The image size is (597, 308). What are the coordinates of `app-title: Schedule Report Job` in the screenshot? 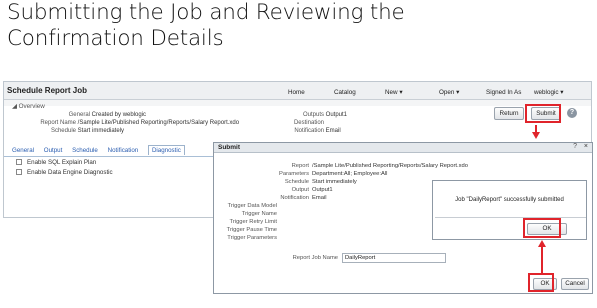 It's located at (47, 90).